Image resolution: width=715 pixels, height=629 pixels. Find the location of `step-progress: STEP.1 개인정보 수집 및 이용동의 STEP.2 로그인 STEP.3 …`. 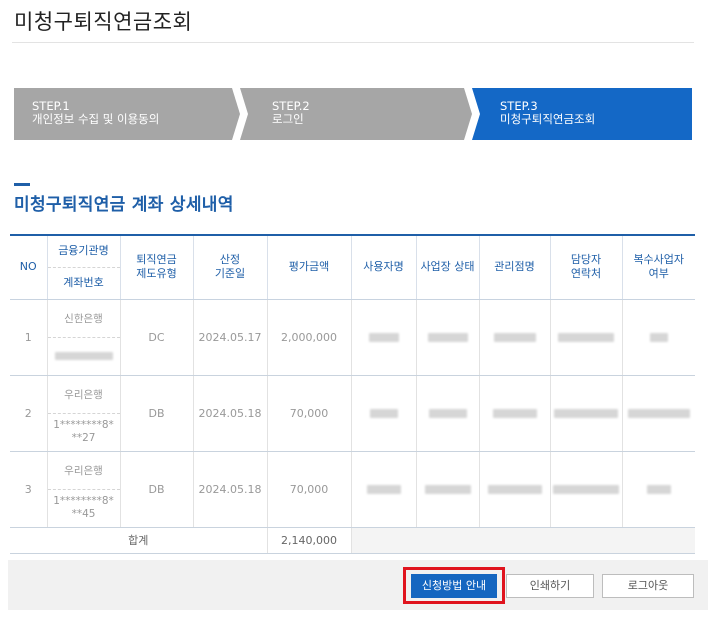

step-progress: STEP.1 개인정보 수집 및 이용동의 STEP.2 로그인 STEP.3 … is located at coordinates (353, 114).